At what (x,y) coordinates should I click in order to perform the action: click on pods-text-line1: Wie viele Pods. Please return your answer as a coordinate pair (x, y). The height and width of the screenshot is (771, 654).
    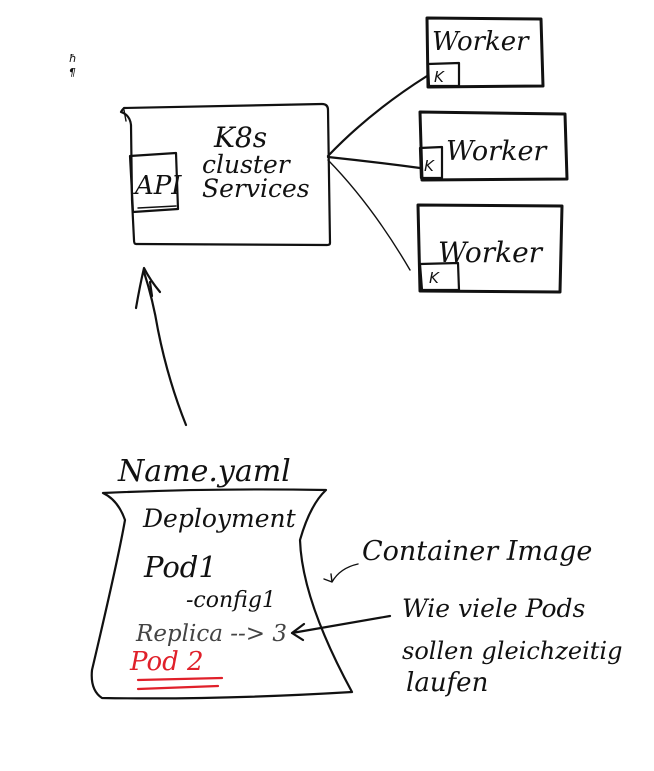
    Looking at the image, I should click on (493, 608).